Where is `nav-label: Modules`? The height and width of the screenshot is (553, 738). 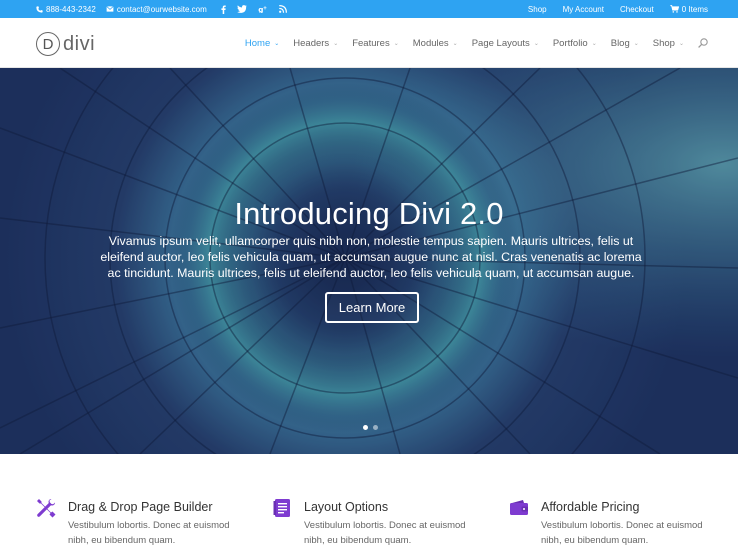
nav-label: Modules is located at coordinates (430, 43).